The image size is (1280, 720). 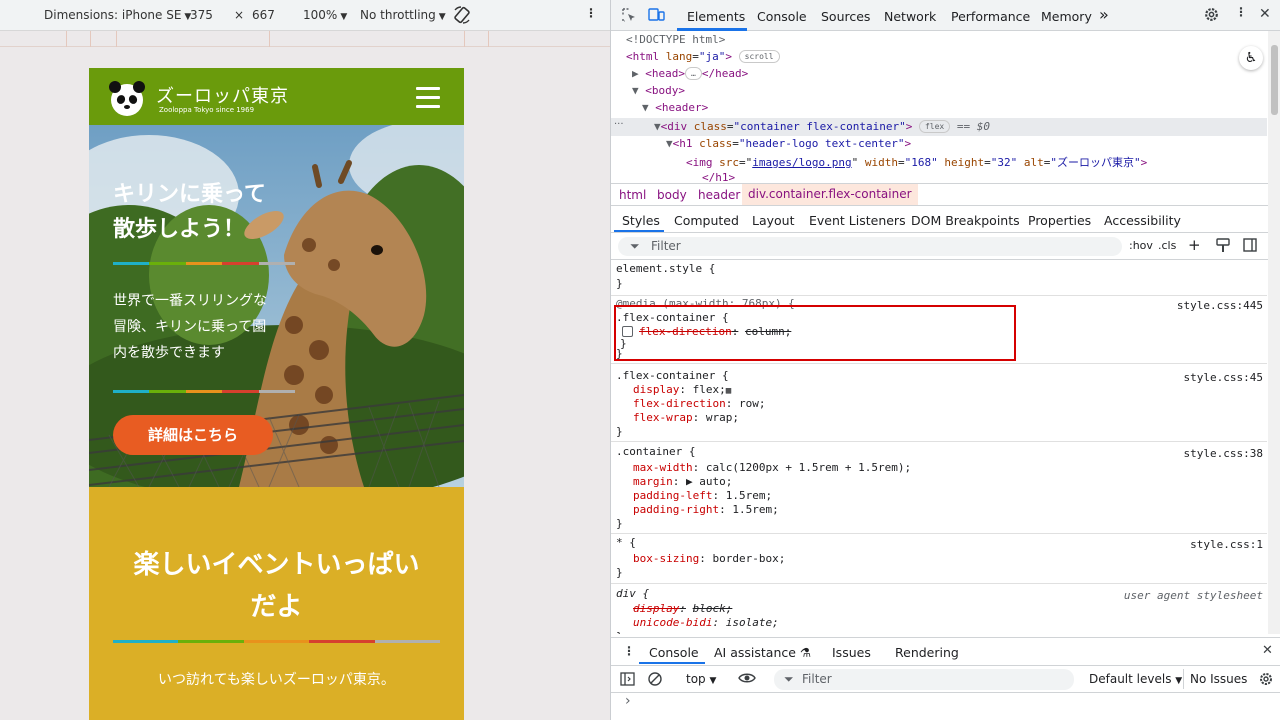 What do you see at coordinates (728, 391) in the screenshot?
I see `flexbox-editor-icon: ▦` at bounding box center [728, 391].